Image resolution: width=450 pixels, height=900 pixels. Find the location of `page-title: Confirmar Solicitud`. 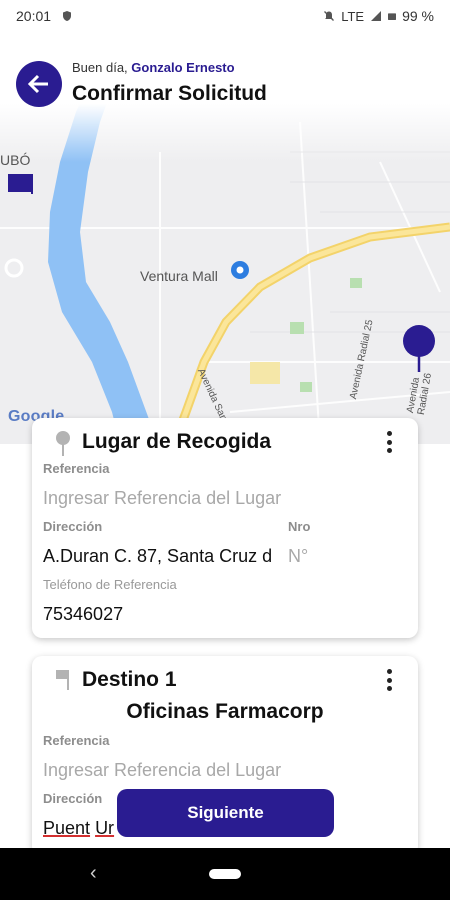

page-title: Confirmar Solicitud is located at coordinates (169, 93).